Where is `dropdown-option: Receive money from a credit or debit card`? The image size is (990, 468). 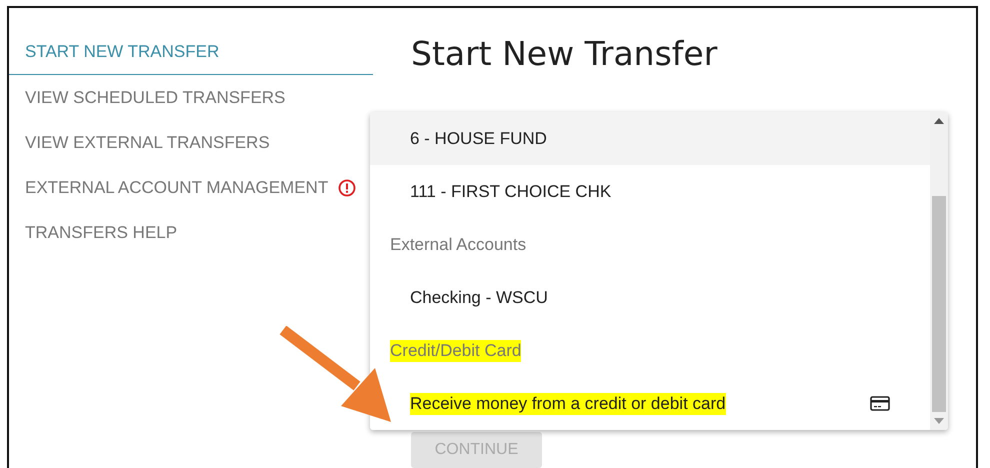
dropdown-option: Receive money from a credit or debit card is located at coordinates (568, 403).